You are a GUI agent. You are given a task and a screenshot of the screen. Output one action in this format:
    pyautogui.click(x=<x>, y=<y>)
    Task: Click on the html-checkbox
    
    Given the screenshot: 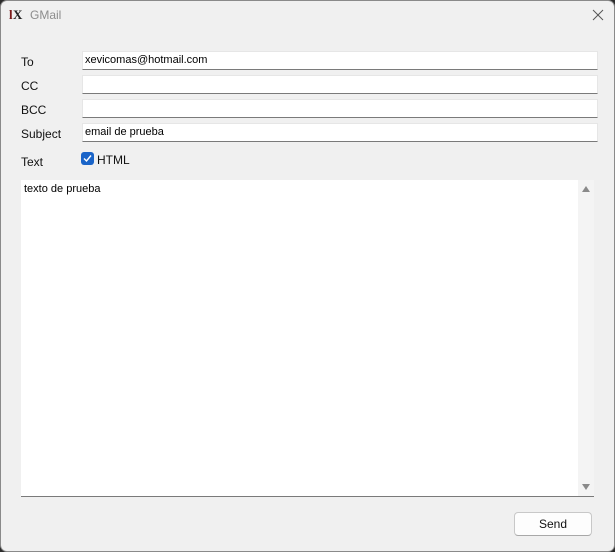 What is the action you would take?
    pyautogui.click(x=87, y=158)
    